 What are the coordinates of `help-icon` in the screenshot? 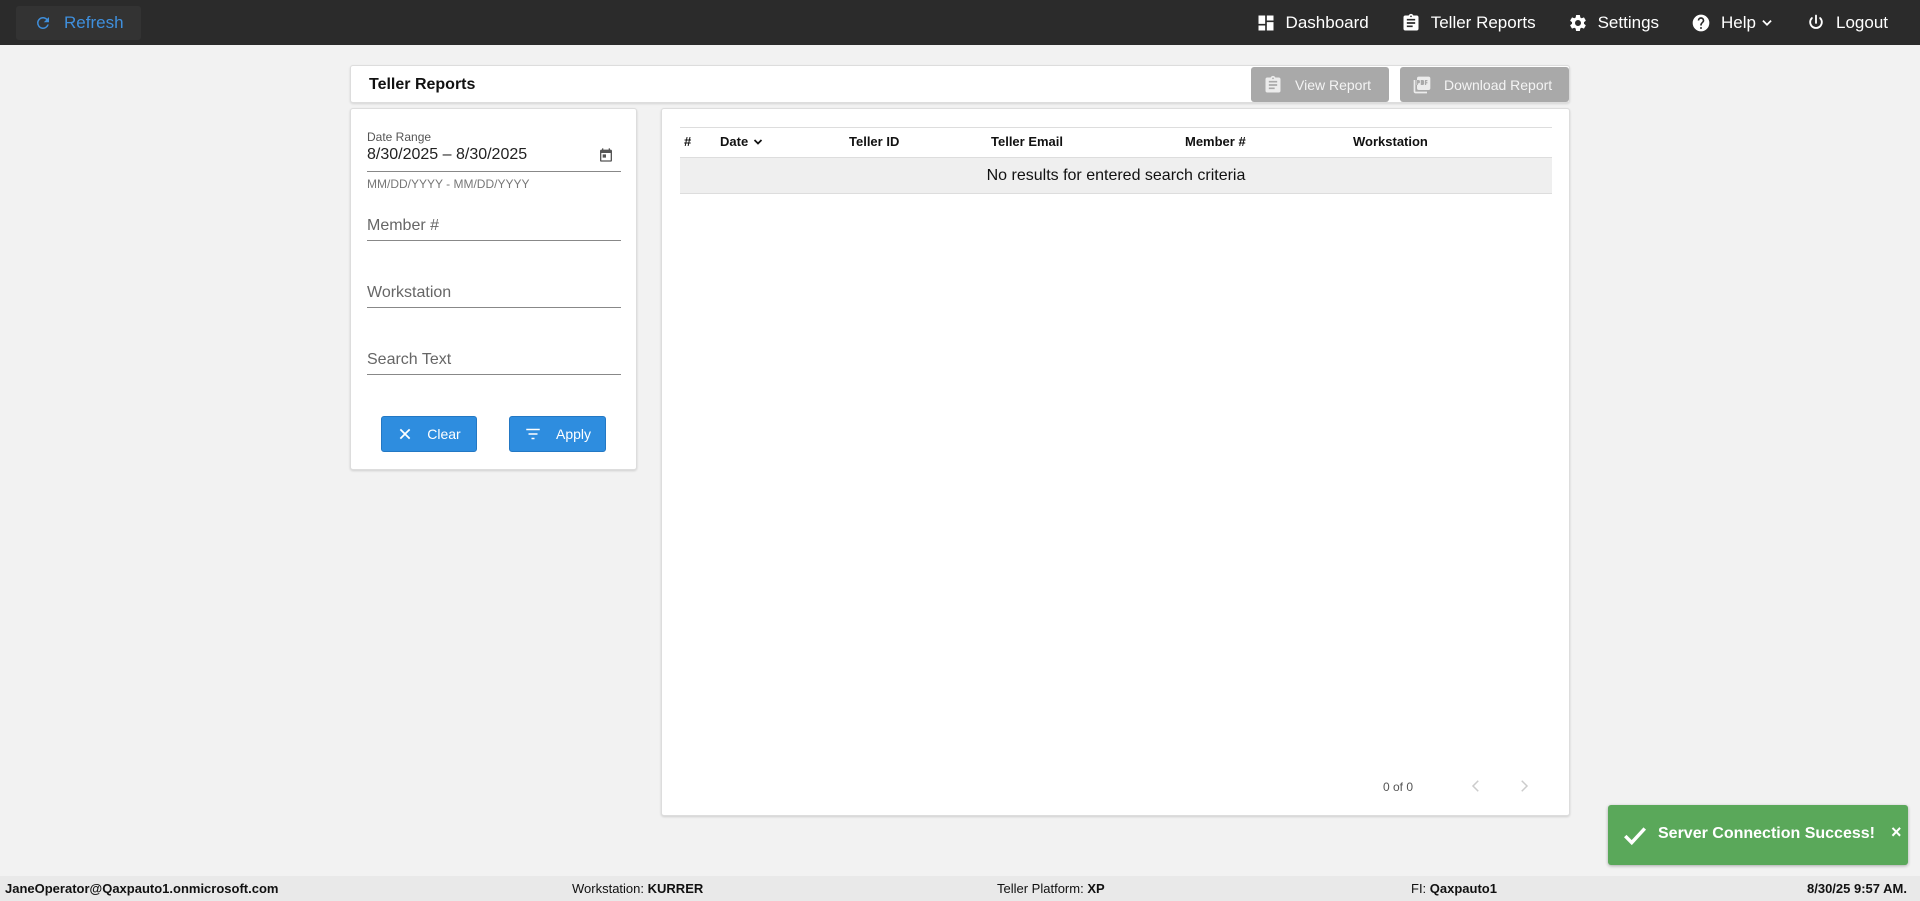 It's located at (1701, 22).